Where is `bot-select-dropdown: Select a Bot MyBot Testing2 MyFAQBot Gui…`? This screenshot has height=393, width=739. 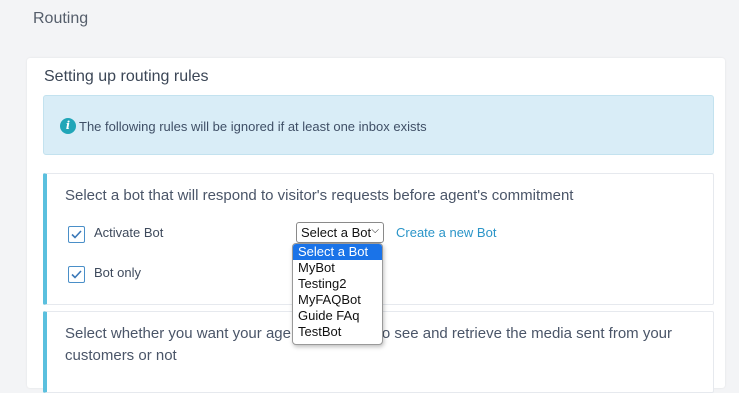 bot-select-dropdown: Select a Bot MyBot Testing2 MyFAQBot Gui… is located at coordinates (337, 294).